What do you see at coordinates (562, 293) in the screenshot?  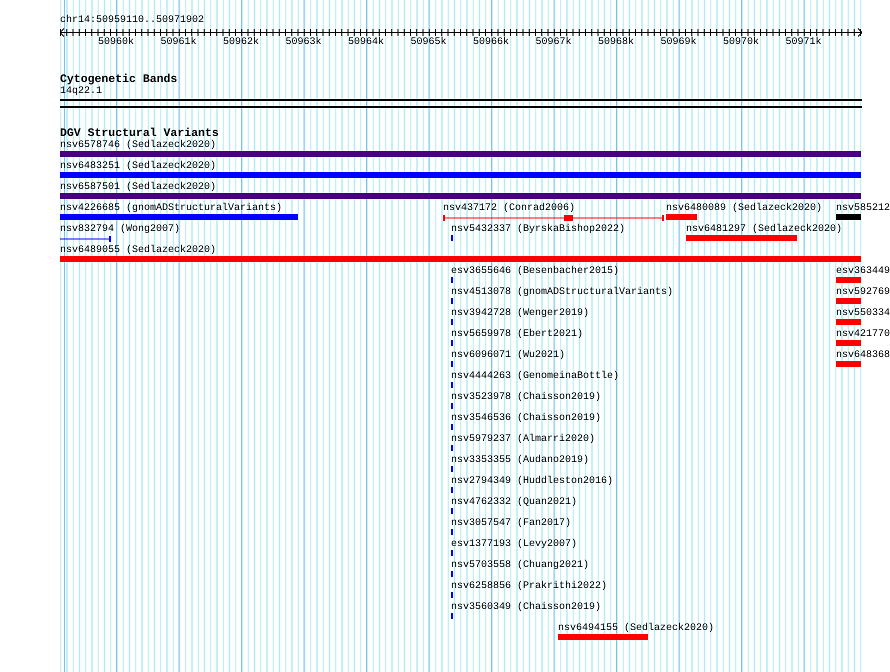 I see `feature-label: nsv4513078 (gnomADStructuralVariants)` at bounding box center [562, 293].